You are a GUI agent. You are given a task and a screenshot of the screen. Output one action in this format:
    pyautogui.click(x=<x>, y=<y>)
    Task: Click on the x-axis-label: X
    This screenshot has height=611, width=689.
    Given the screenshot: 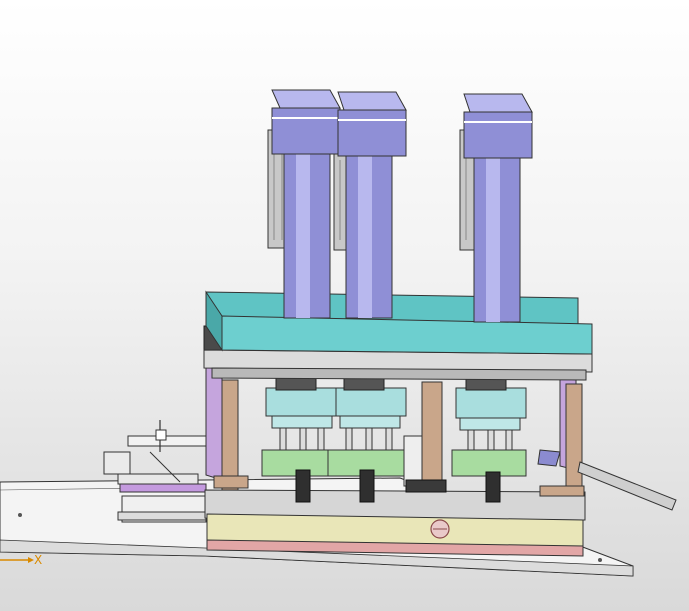 What is the action you would take?
    pyautogui.click(x=38, y=560)
    